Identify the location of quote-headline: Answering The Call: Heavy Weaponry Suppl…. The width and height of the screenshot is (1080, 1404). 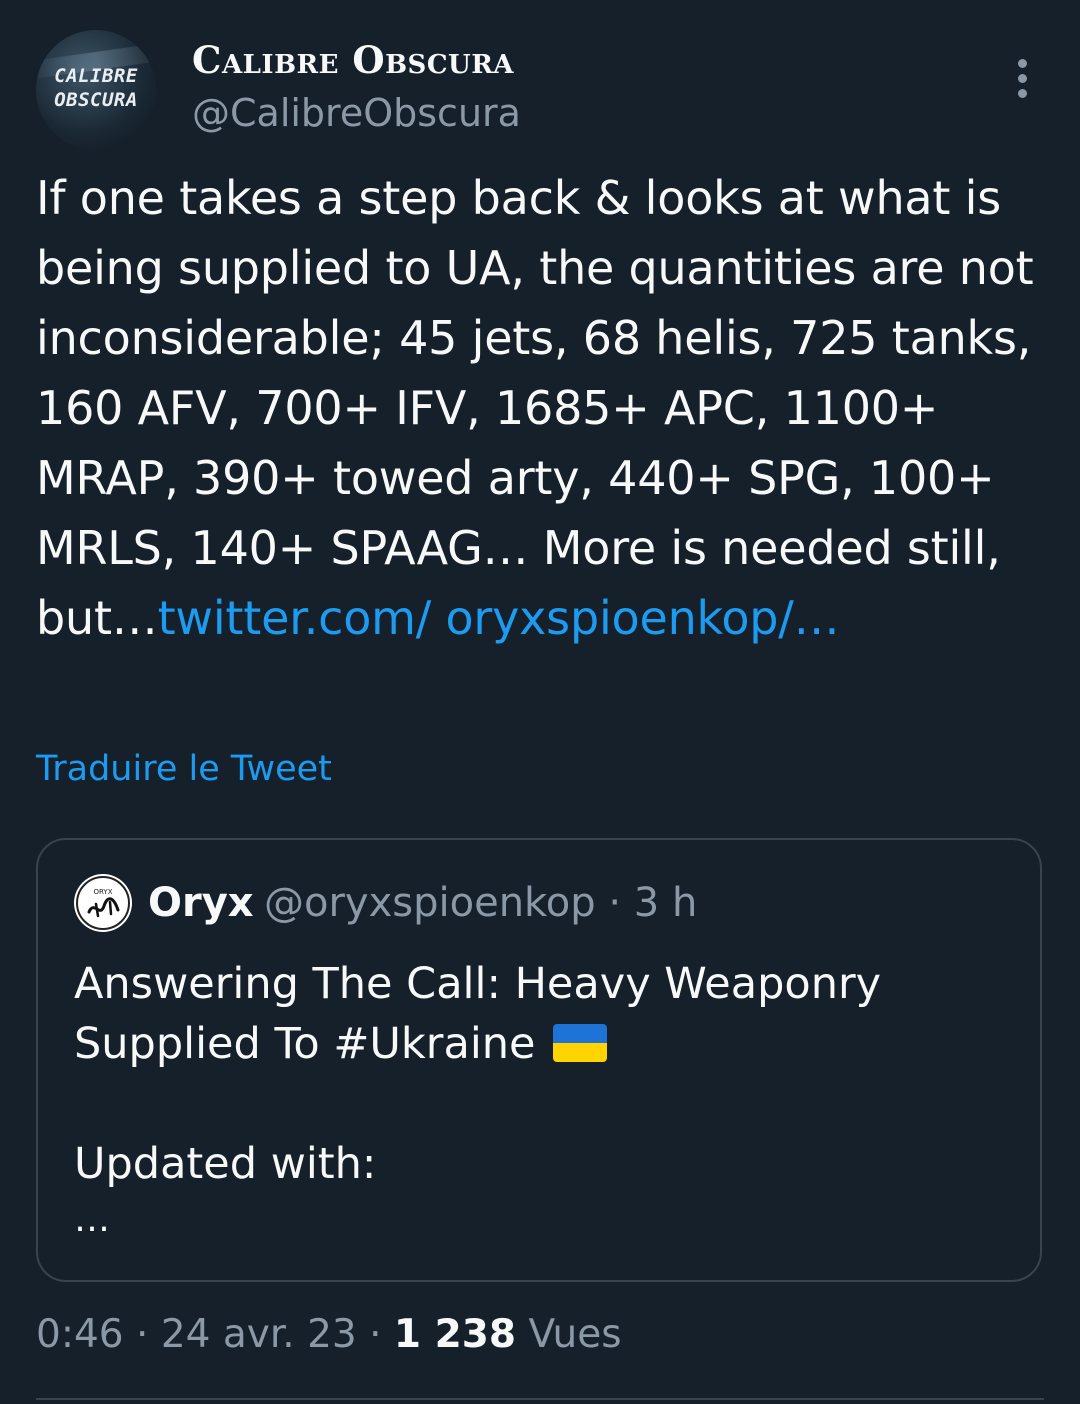
(478, 1014).